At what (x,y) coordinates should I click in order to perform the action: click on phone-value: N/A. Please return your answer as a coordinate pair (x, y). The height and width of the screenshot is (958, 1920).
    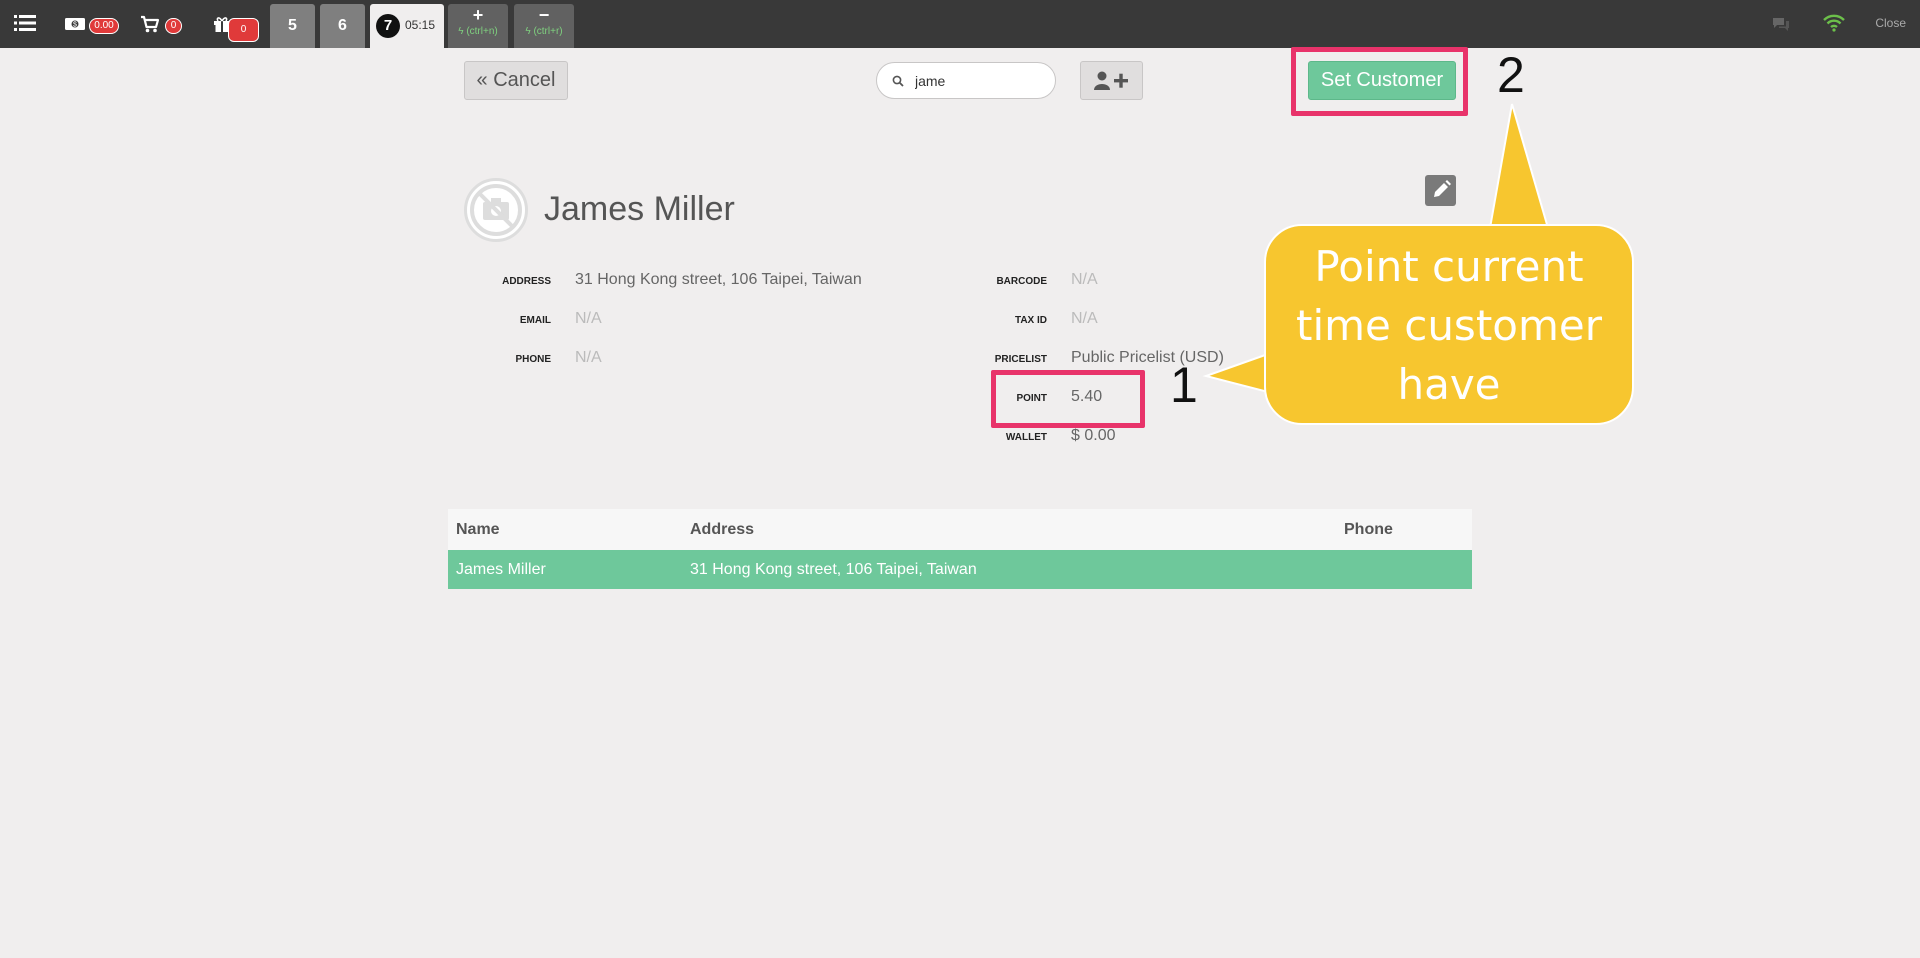
    Looking at the image, I should click on (588, 357).